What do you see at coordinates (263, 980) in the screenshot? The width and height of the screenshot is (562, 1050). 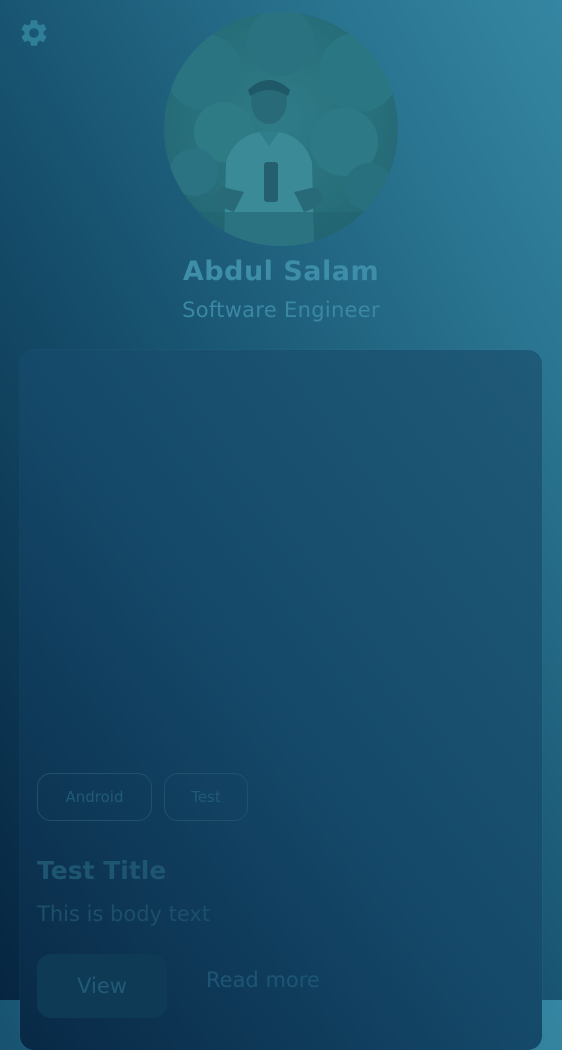 I see `read-more-button: Read more` at bounding box center [263, 980].